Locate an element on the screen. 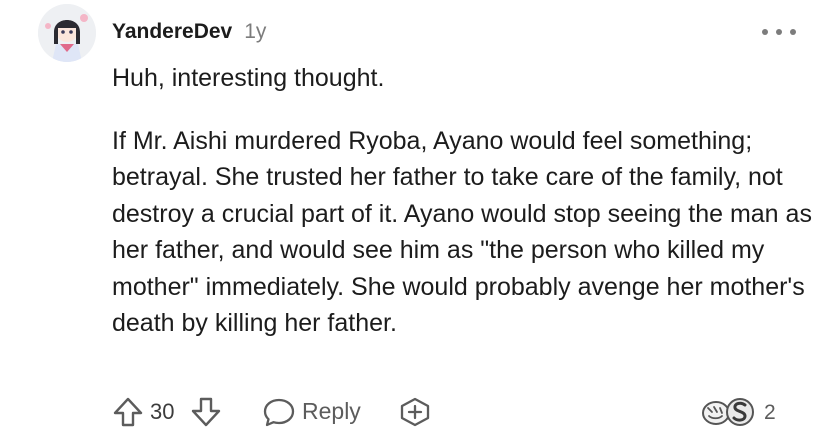 This screenshot has height=441, width=828. comment-actions: 30 Reply 2 is located at coordinates (462, 412).